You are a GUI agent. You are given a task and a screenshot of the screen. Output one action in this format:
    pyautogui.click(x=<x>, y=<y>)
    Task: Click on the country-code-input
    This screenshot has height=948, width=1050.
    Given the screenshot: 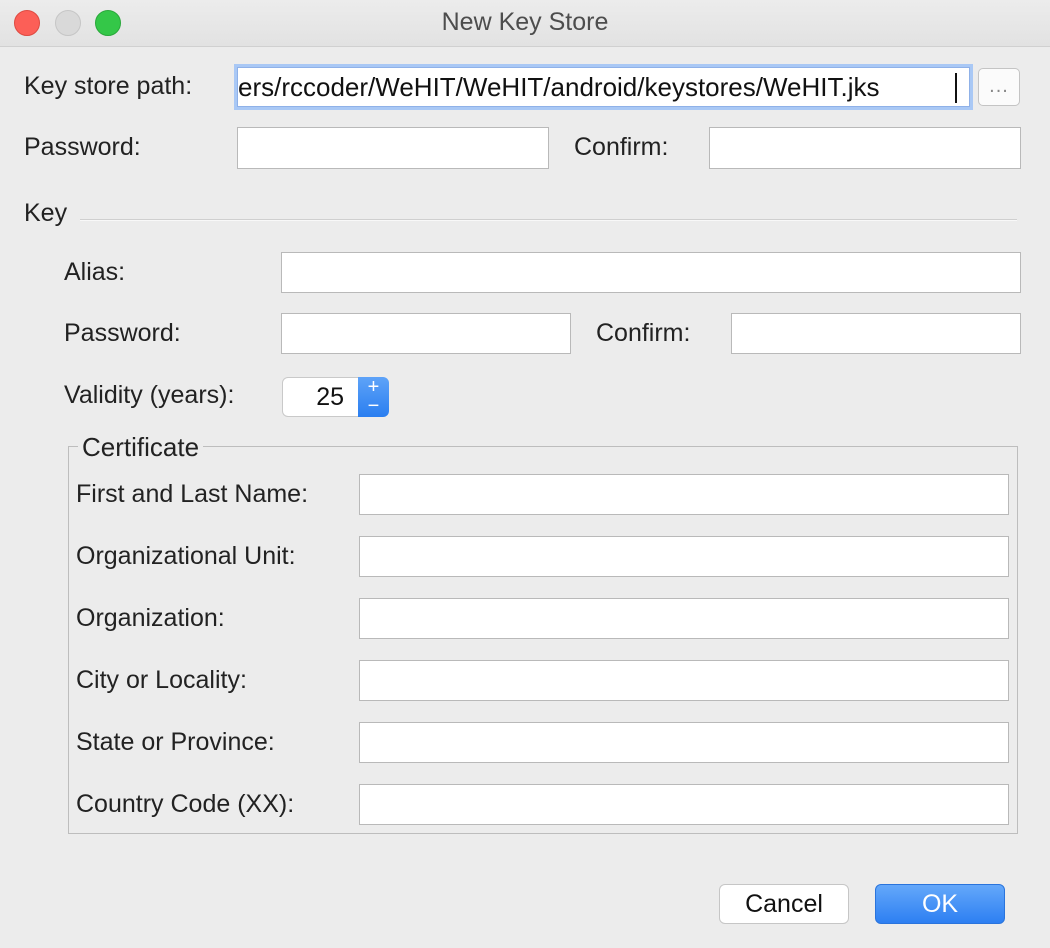 What is the action you would take?
    pyautogui.click(x=684, y=804)
    